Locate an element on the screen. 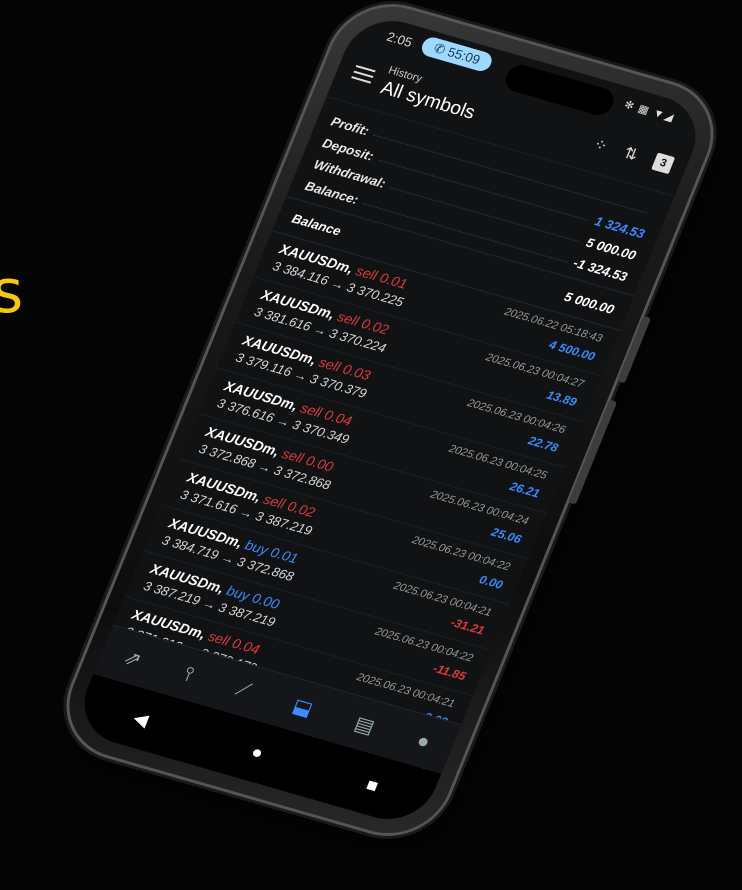  status-time: 2:05 is located at coordinates (399, 39).